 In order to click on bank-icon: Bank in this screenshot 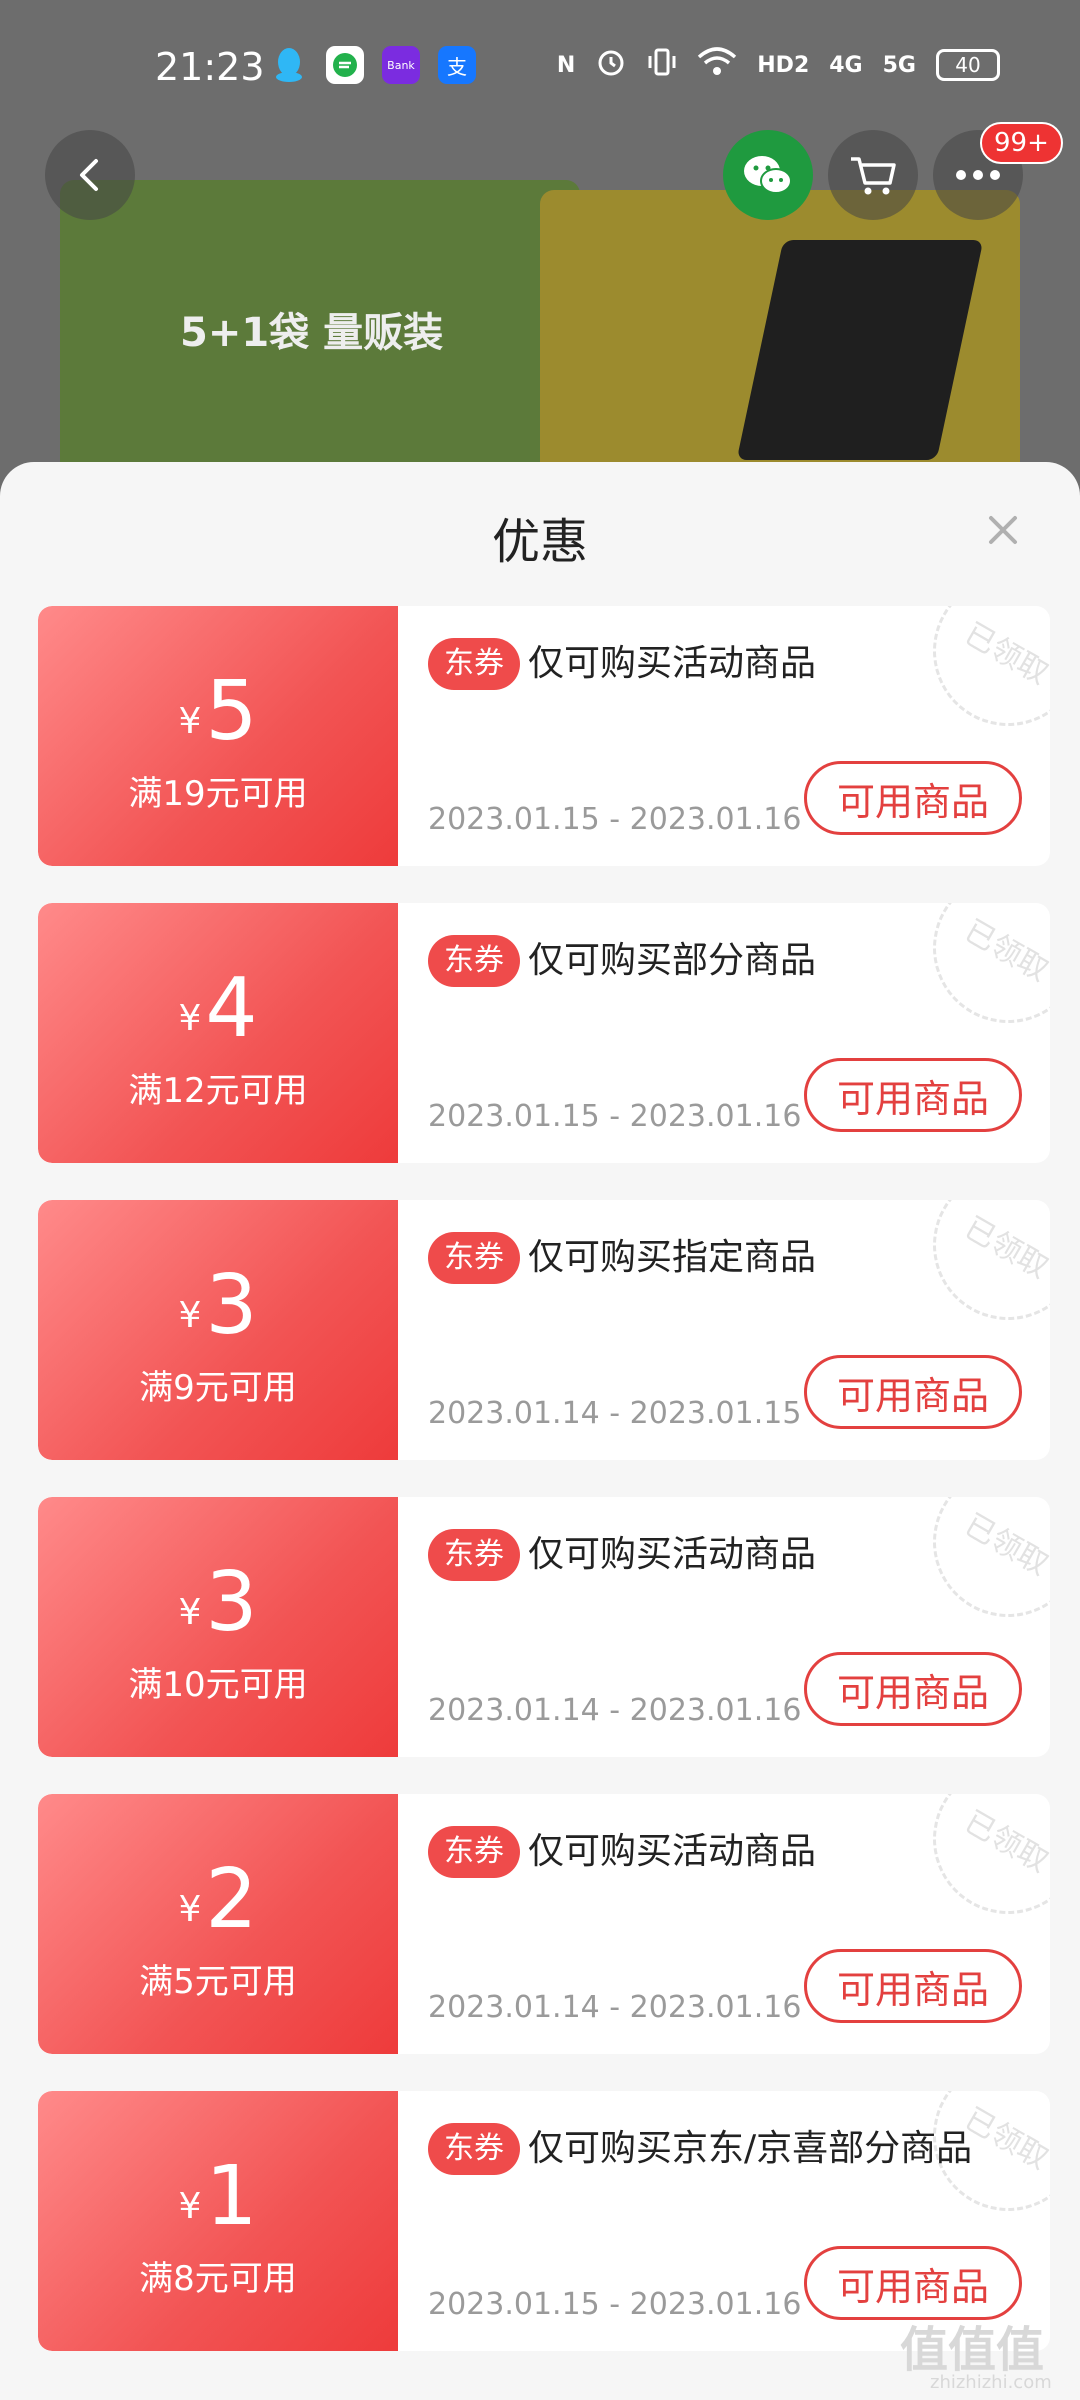, I will do `click(401, 65)`.